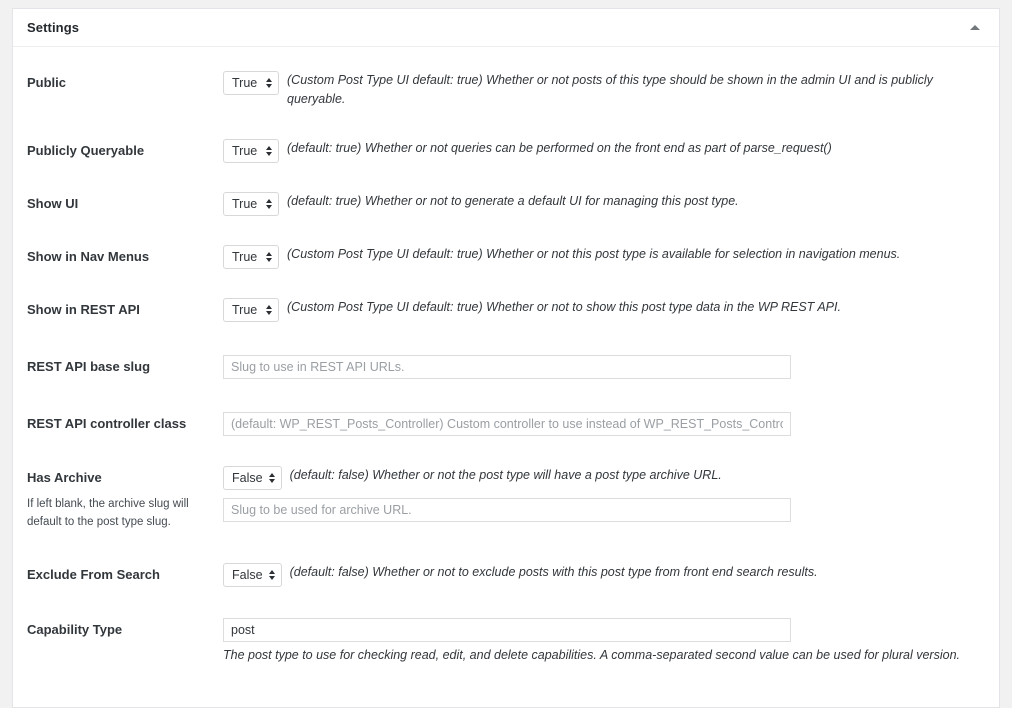 The width and height of the screenshot is (1012, 708). I want to click on select-show-in-nav-menus: True, so click(251, 256).